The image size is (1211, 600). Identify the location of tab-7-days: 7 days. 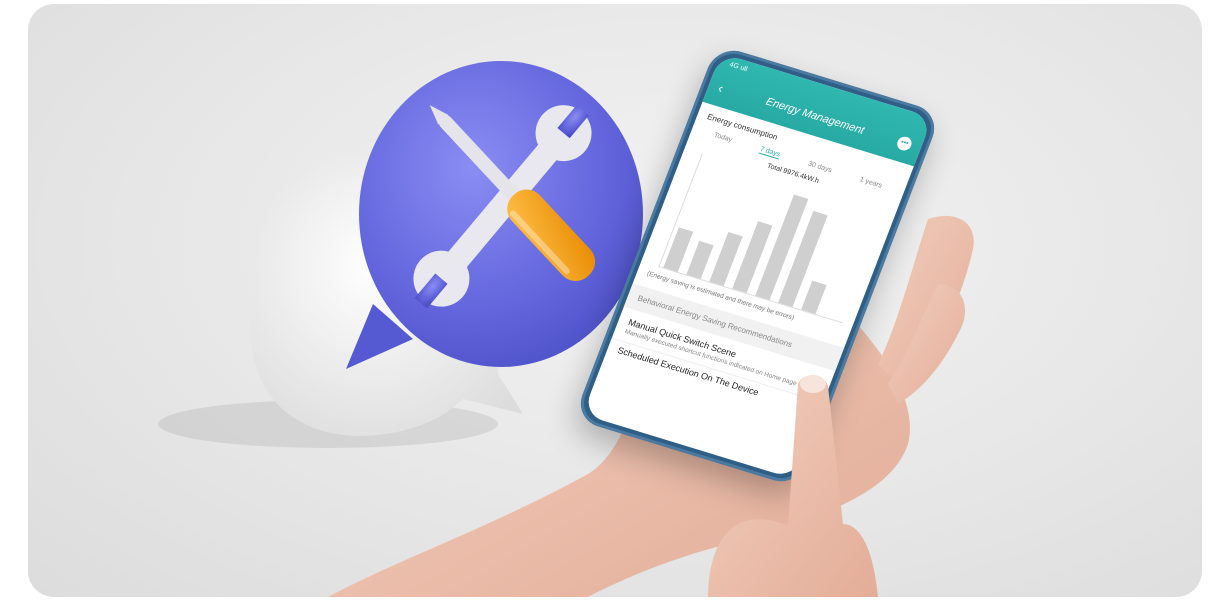
(770, 152).